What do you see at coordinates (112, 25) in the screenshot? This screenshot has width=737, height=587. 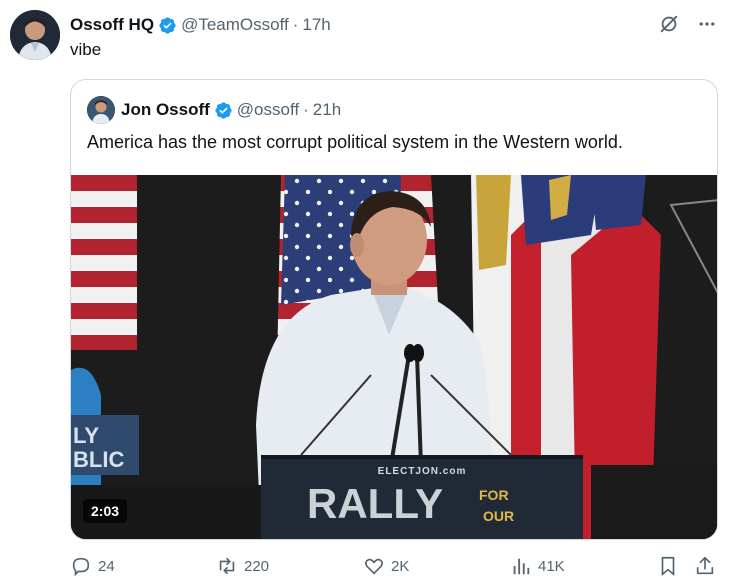 I see `author-name: Ossoff HQ` at bounding box center [112, 25].